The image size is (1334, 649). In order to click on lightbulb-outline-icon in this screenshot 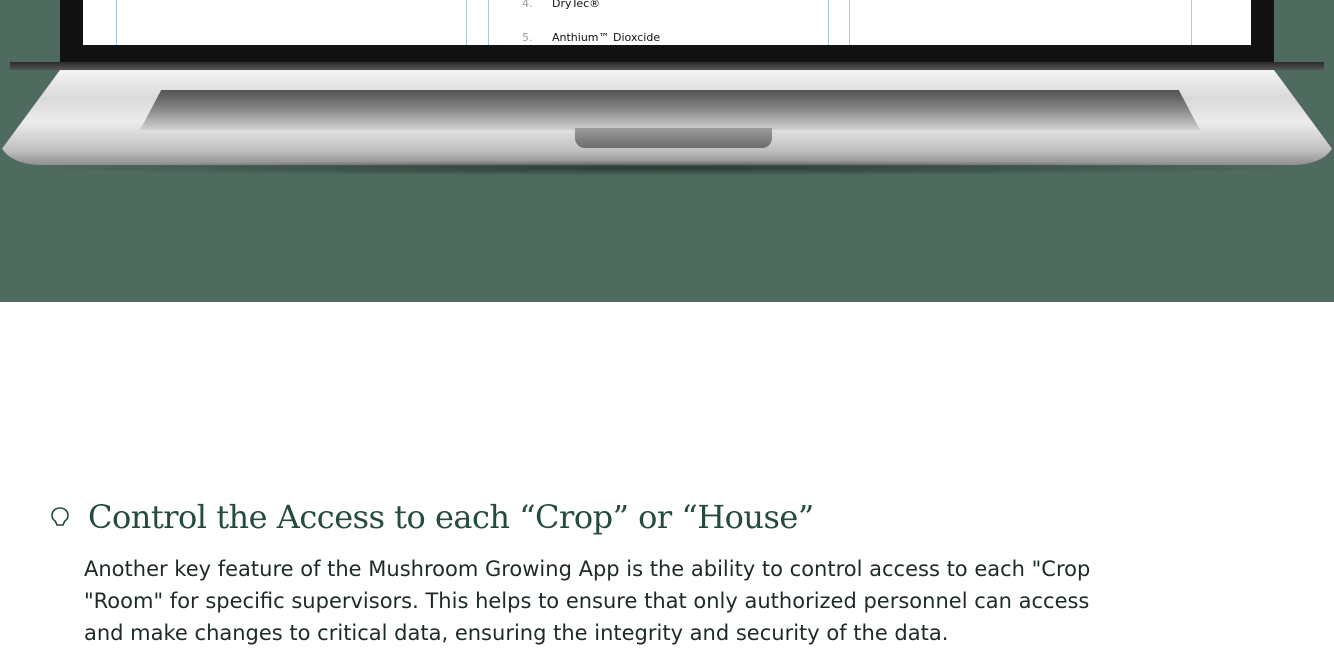, I will do `click(60, 516)`.